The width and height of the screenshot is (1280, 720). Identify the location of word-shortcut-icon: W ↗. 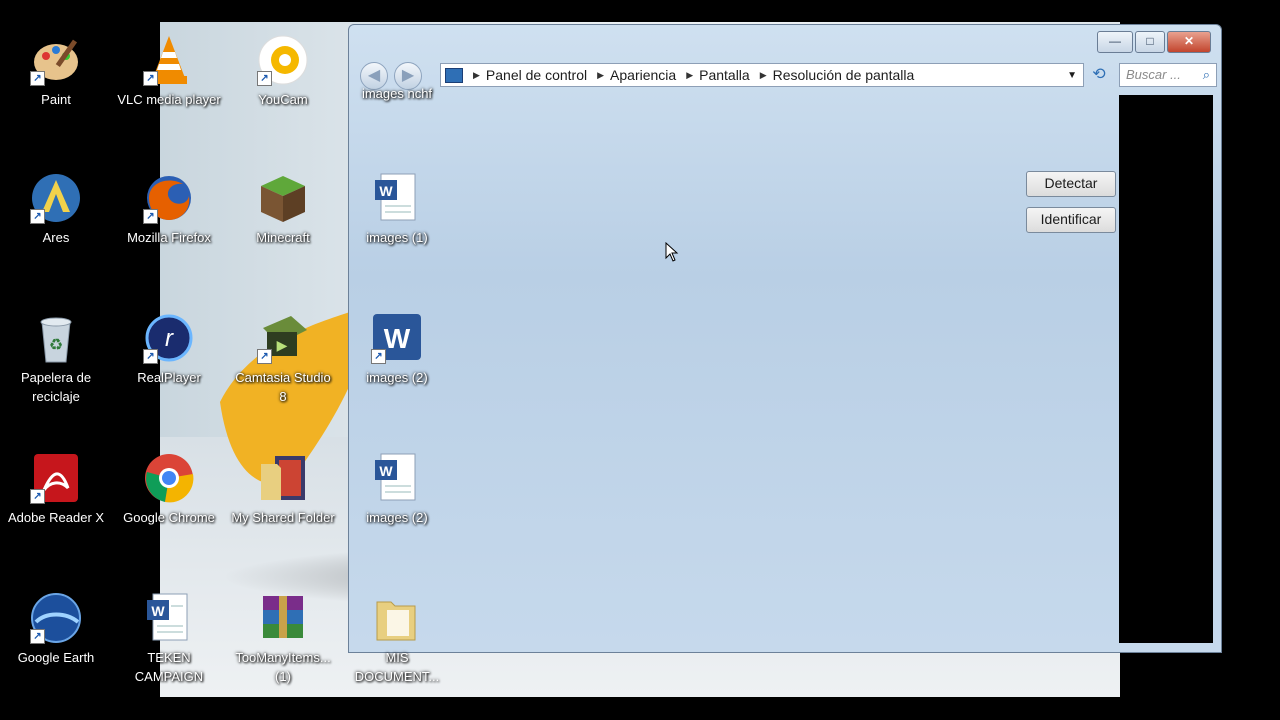
(397, 338).